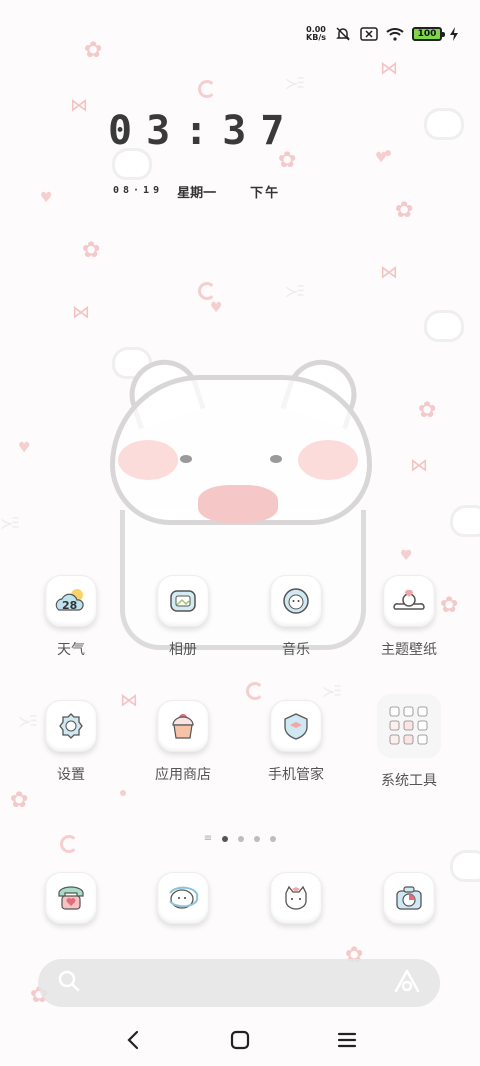 The image size is (480, 1066). Describe the element at coordinates (69, 983) in the screenshot. I see `search-icon` at that location.